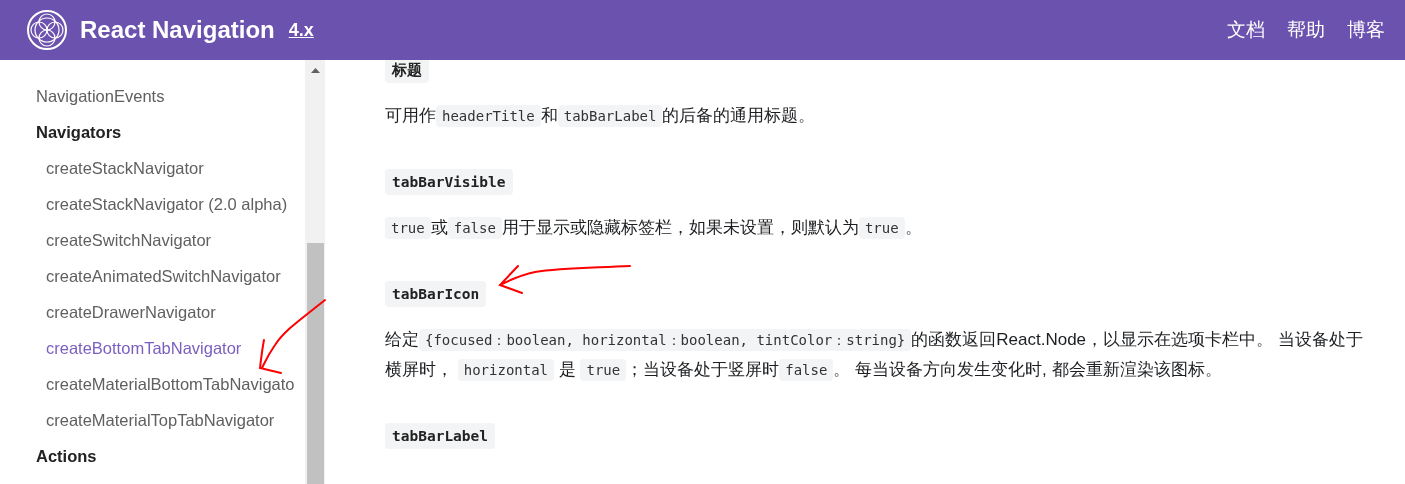  What do you see at coordinates (301, 30) in the screenshot?
I see `version-link: 4.x` at bounding box center [301, 30].